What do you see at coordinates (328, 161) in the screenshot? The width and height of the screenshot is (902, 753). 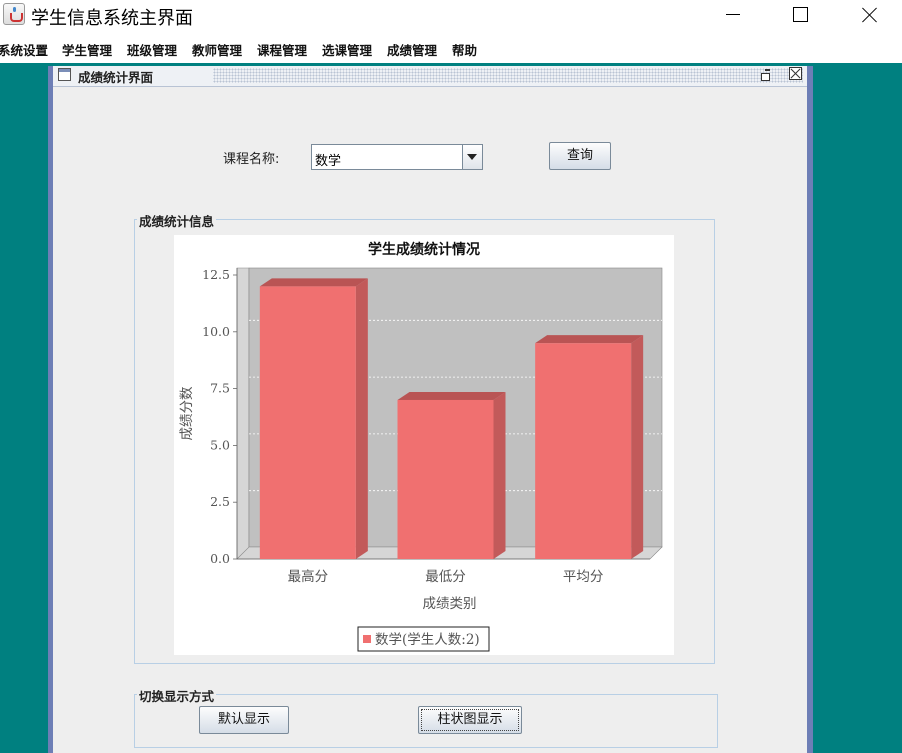 I see `course-select-value: 数学` at bounding box center [328, 161].